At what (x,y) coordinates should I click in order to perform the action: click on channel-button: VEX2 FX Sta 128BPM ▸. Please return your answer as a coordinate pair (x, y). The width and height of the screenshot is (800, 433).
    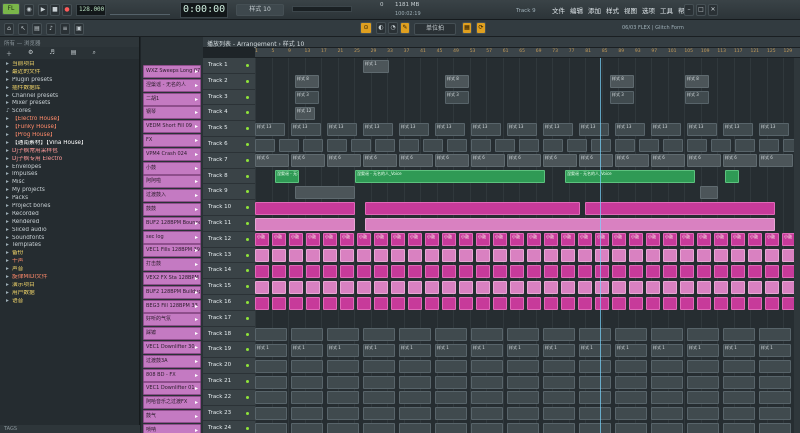
    Looking at the image, I should click on (172, 278).